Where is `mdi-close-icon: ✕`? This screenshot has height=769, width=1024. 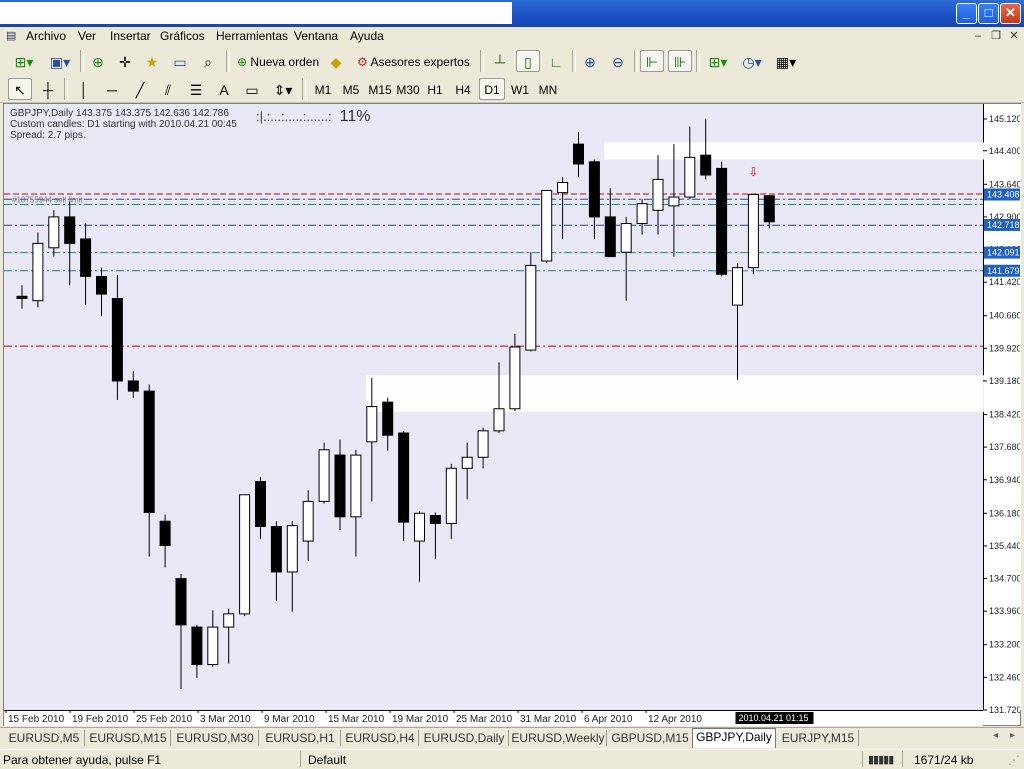
mdi-close-icon: ✕ is located at coordinates (1014, 36).